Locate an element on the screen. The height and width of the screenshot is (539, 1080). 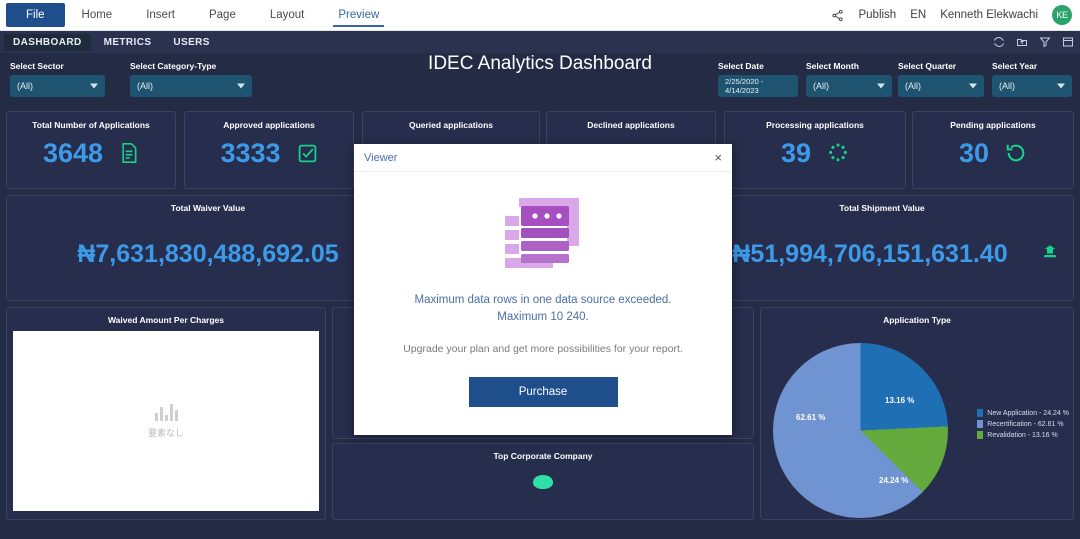
filter-value-sector-text: (All) is located at coordinates (25, 86).